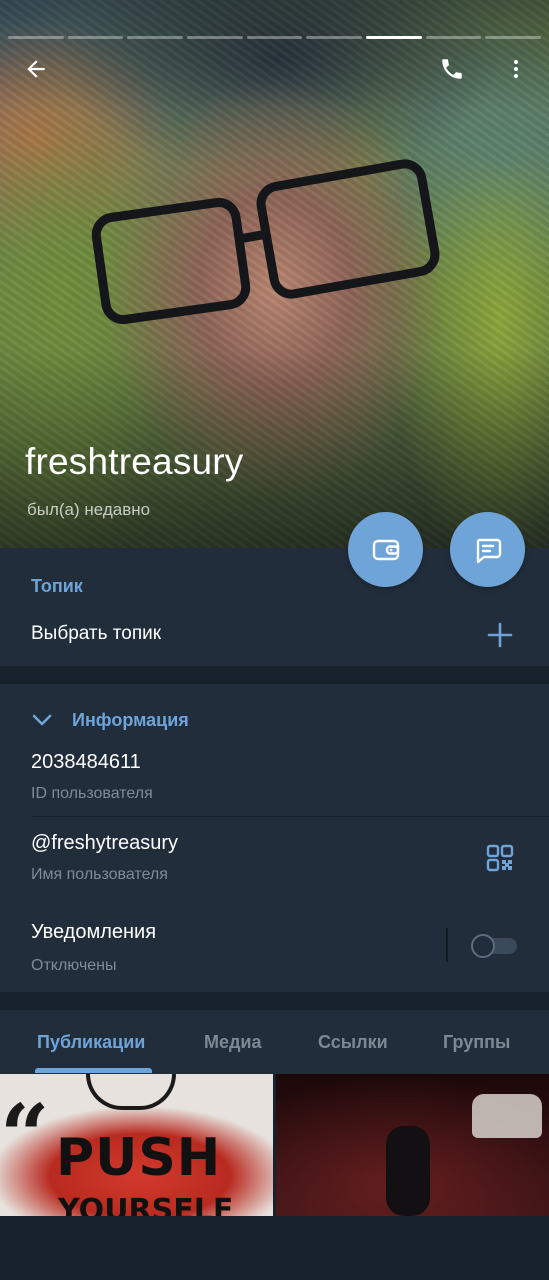  I want to click on phone-icon, so click(452, 69).